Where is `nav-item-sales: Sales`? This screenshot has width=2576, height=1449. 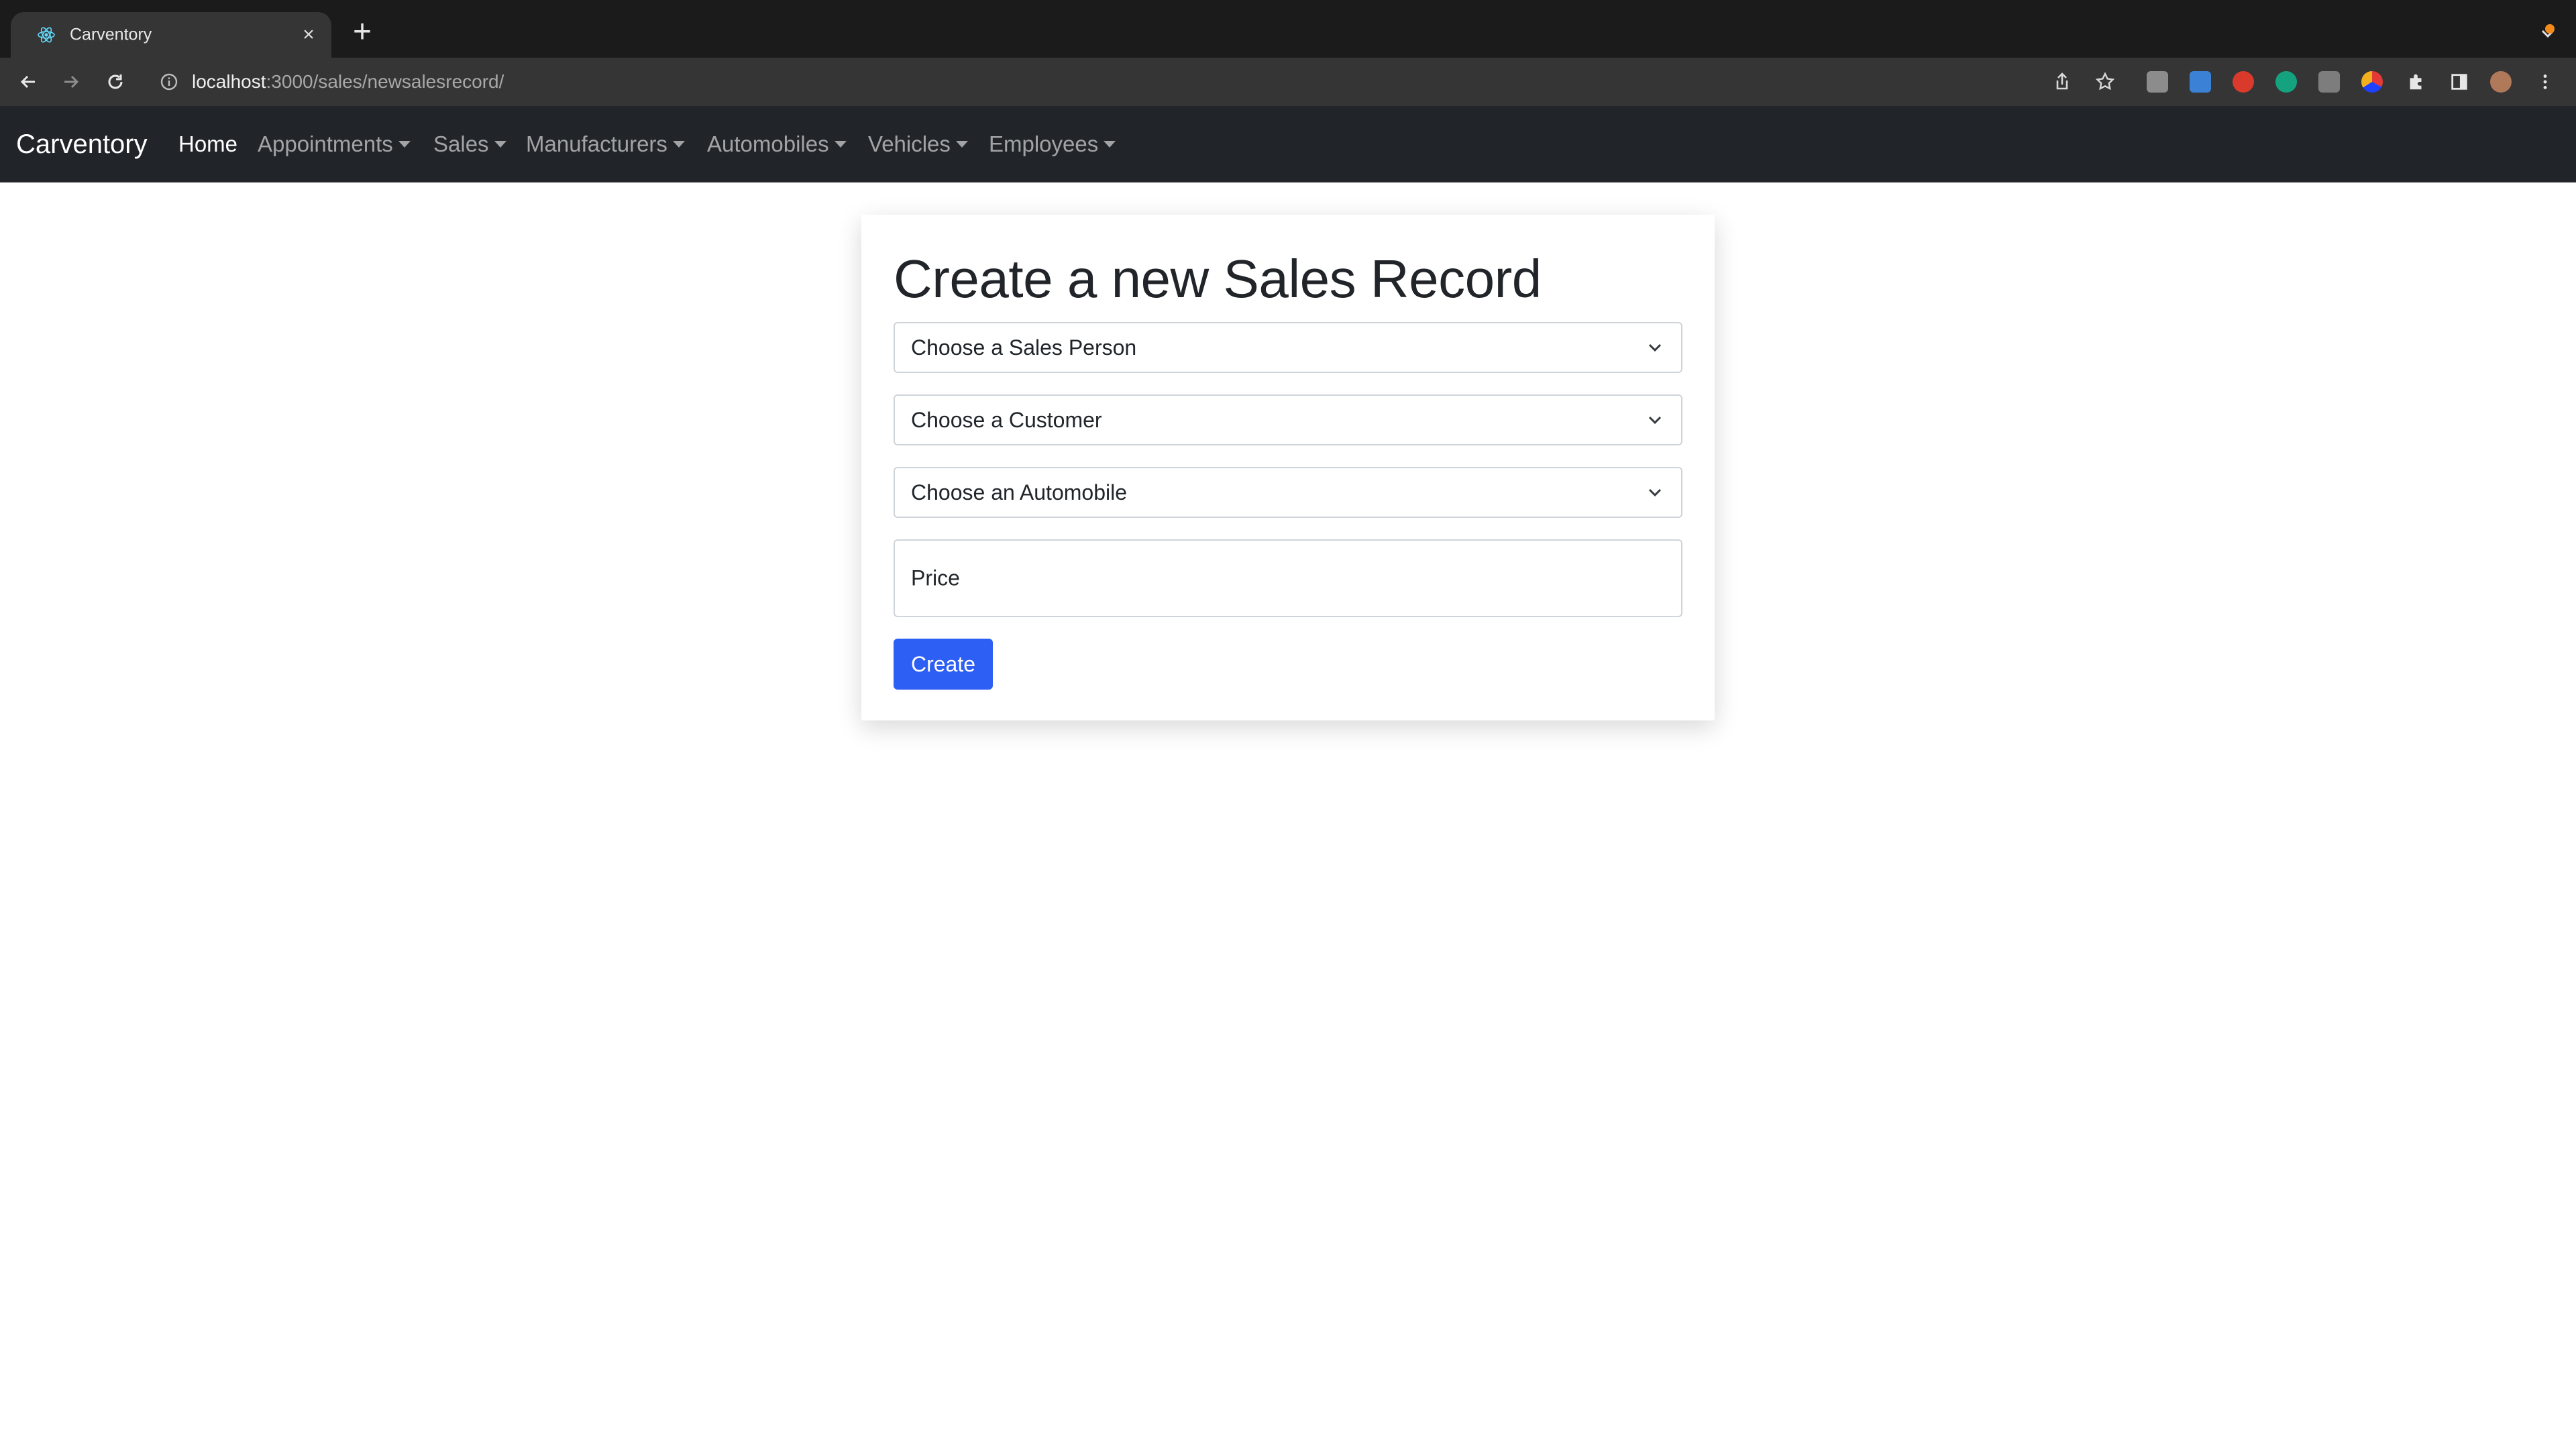
nav-item-sales: Sales is located at coordinates (469, 144).